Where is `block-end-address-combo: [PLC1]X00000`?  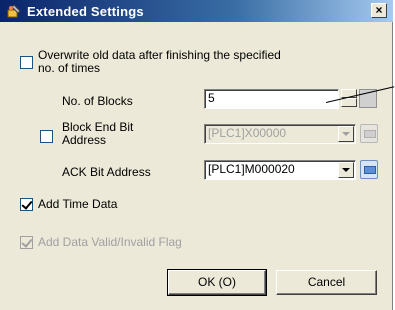
block-end-address-combo: [PLC1]X00000 is located at coordinates (280, 134).